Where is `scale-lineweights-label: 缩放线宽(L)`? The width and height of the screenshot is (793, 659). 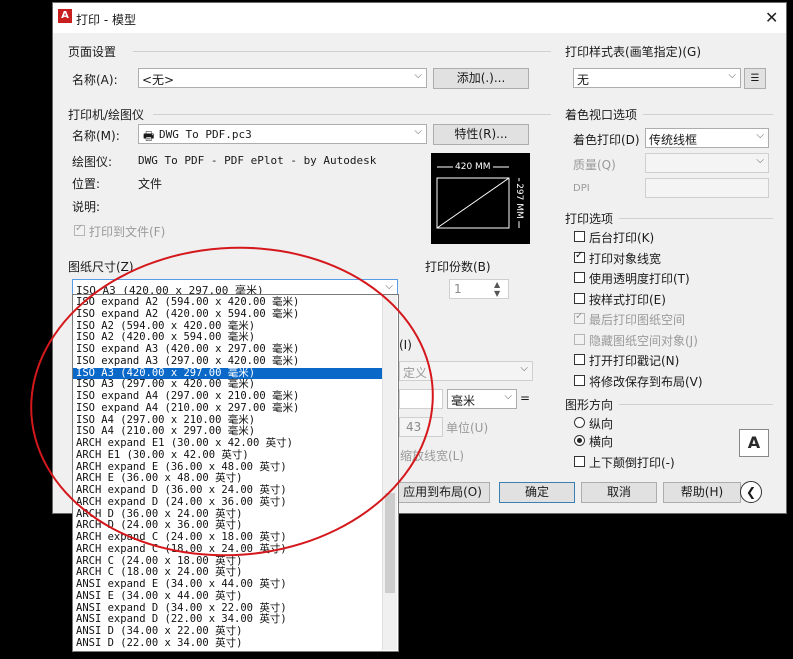 scale-lineweights-label: 缩放线宽(L) is located at coordinates (432, 456).